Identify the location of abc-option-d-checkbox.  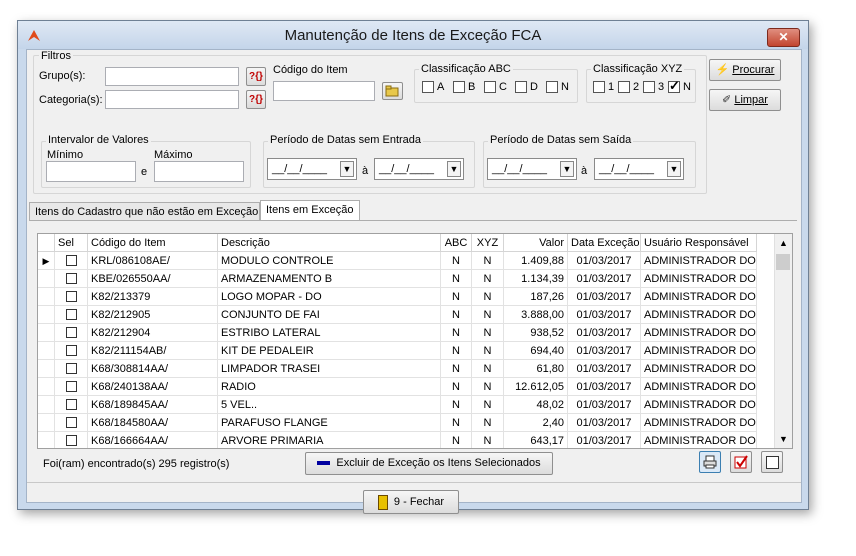
(521, 87).